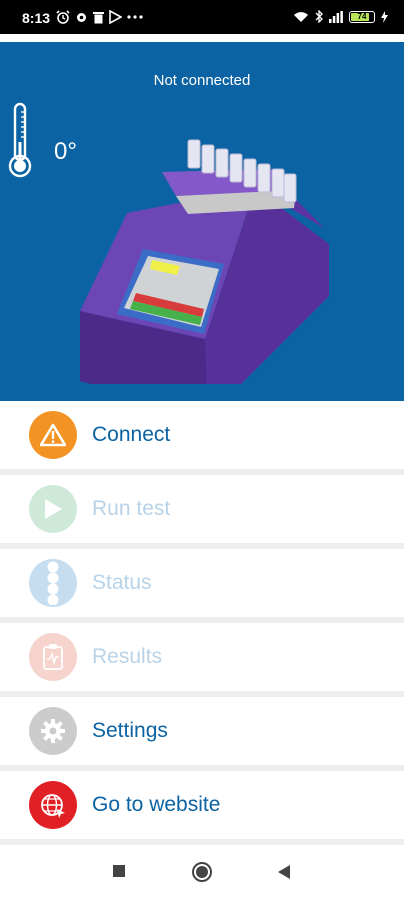  I want to click on trash-icon, so click(98, 17).